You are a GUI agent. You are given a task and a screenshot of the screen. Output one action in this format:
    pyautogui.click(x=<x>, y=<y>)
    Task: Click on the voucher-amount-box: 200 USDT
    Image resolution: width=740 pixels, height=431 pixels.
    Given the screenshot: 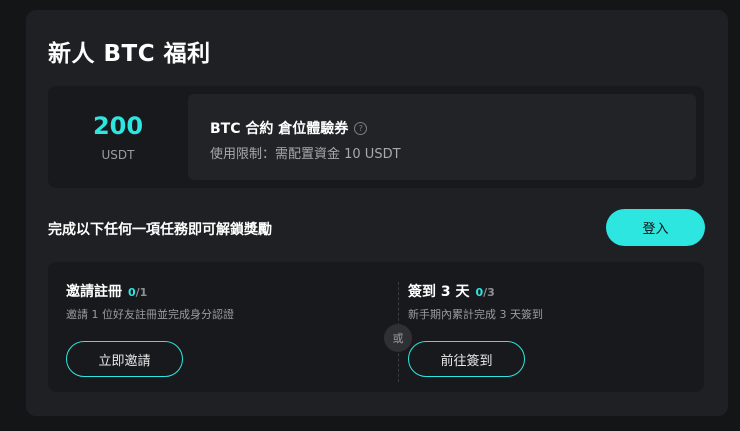 What is the action you would take?
    pyautogui.click(x=118, y=137)
    